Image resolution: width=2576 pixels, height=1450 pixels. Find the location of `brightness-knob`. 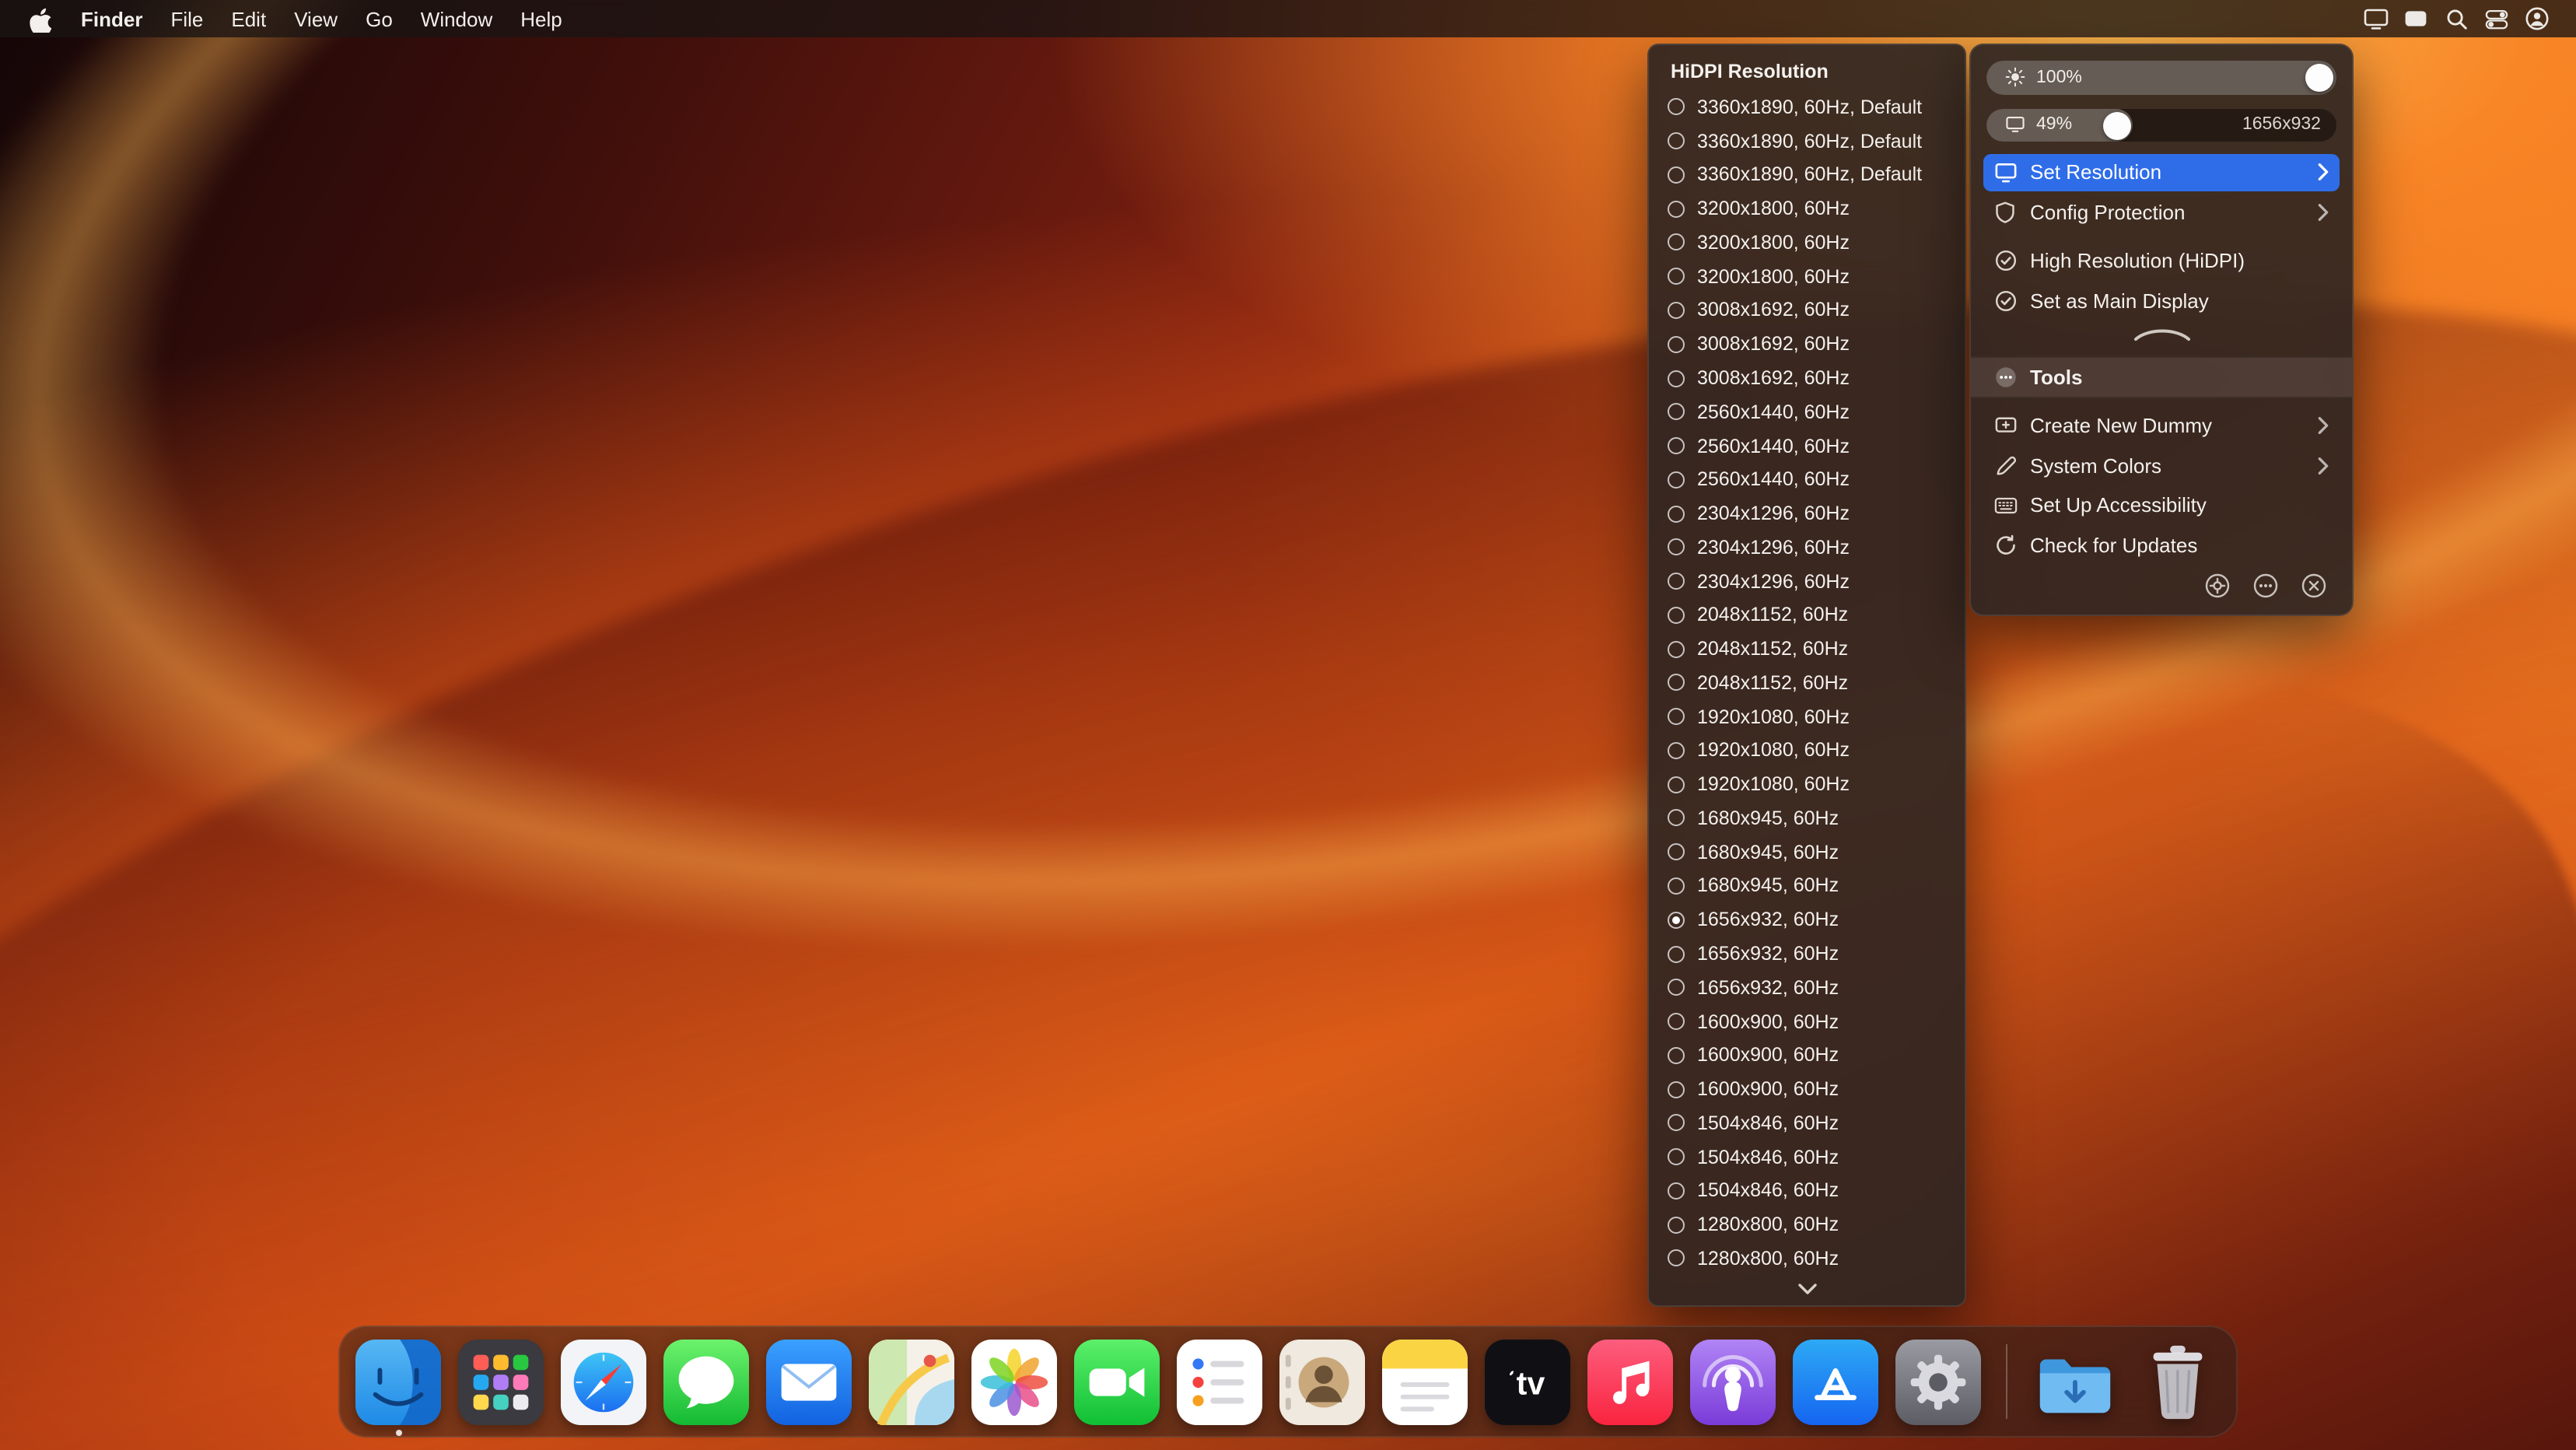

brightness-knob is located at coordinates (2319, 78).